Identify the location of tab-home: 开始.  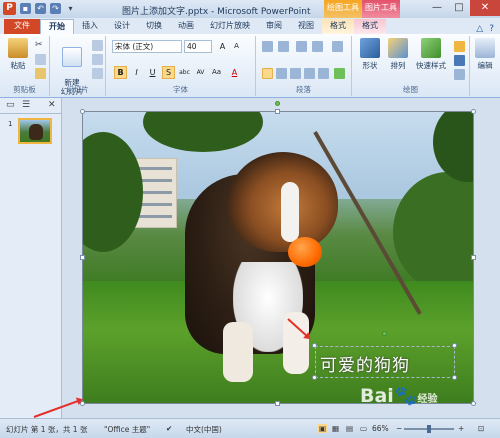
(57, 26).